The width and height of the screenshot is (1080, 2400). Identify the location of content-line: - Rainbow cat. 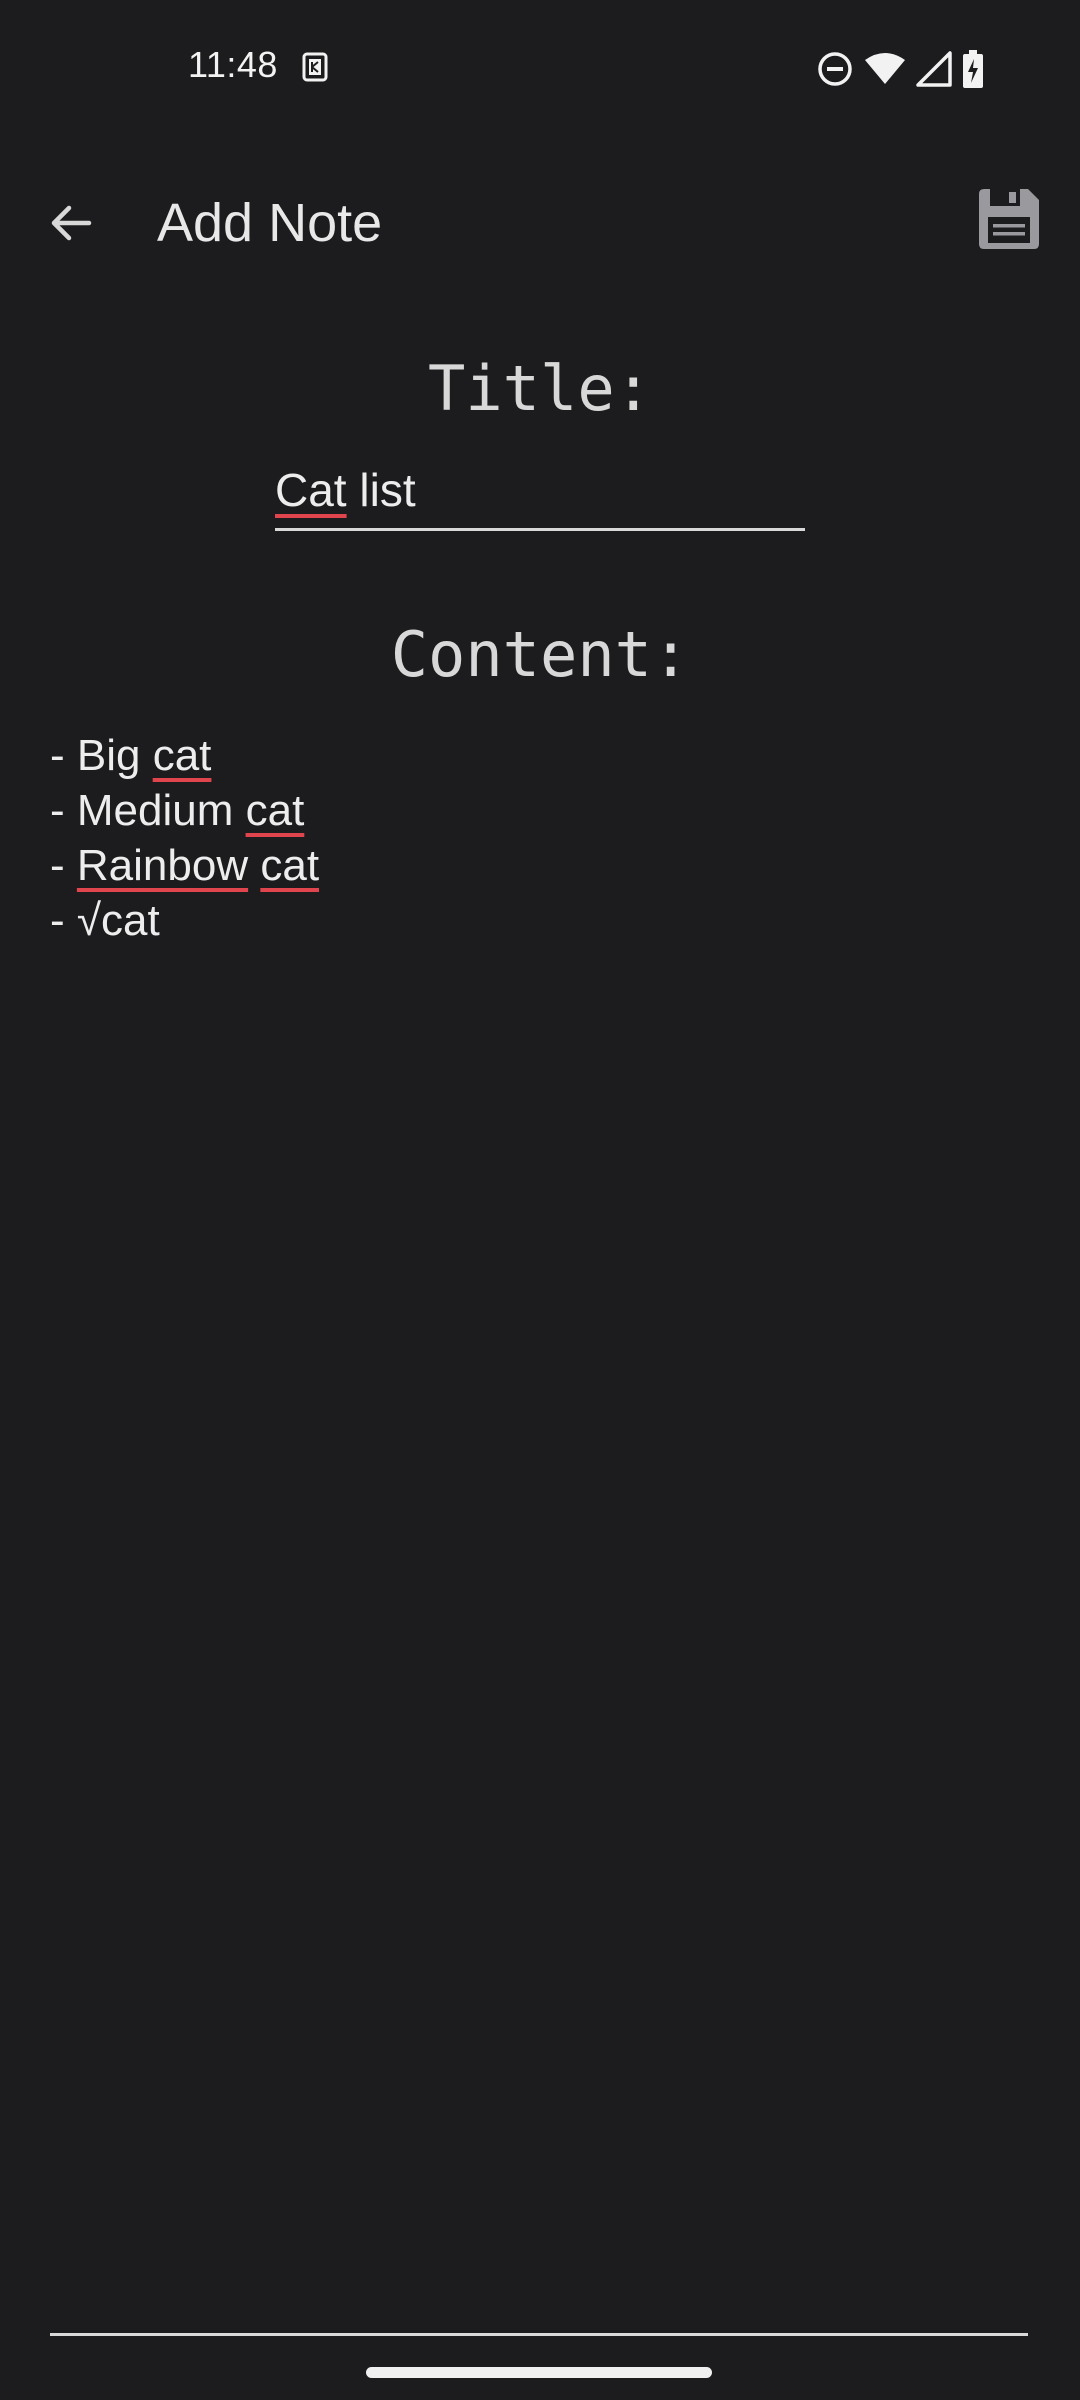
(540, 865).